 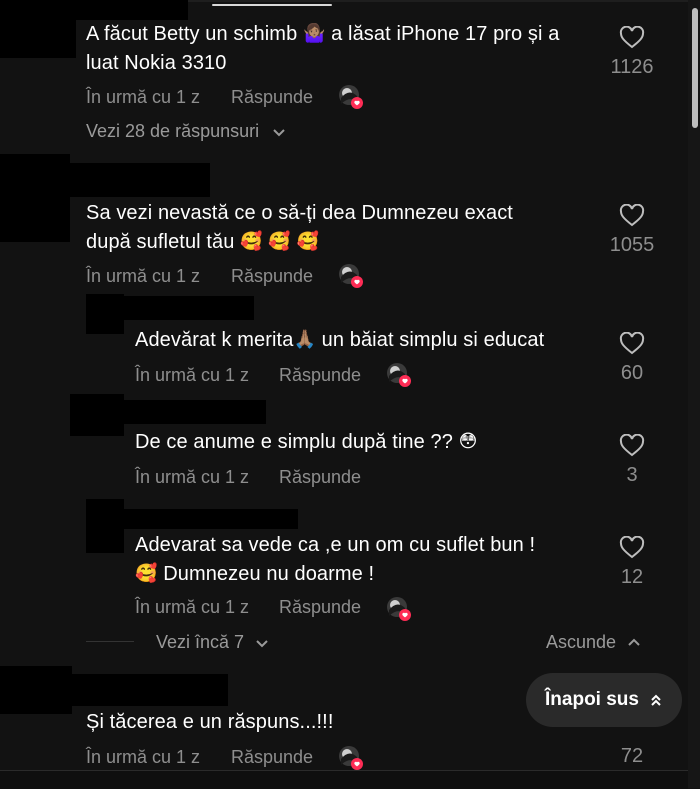 What do you see at coordinates (304, 339) in the screenshot?
I see `folded-hands-emoji: 🙏🏽` at bounding box center [304, 339].